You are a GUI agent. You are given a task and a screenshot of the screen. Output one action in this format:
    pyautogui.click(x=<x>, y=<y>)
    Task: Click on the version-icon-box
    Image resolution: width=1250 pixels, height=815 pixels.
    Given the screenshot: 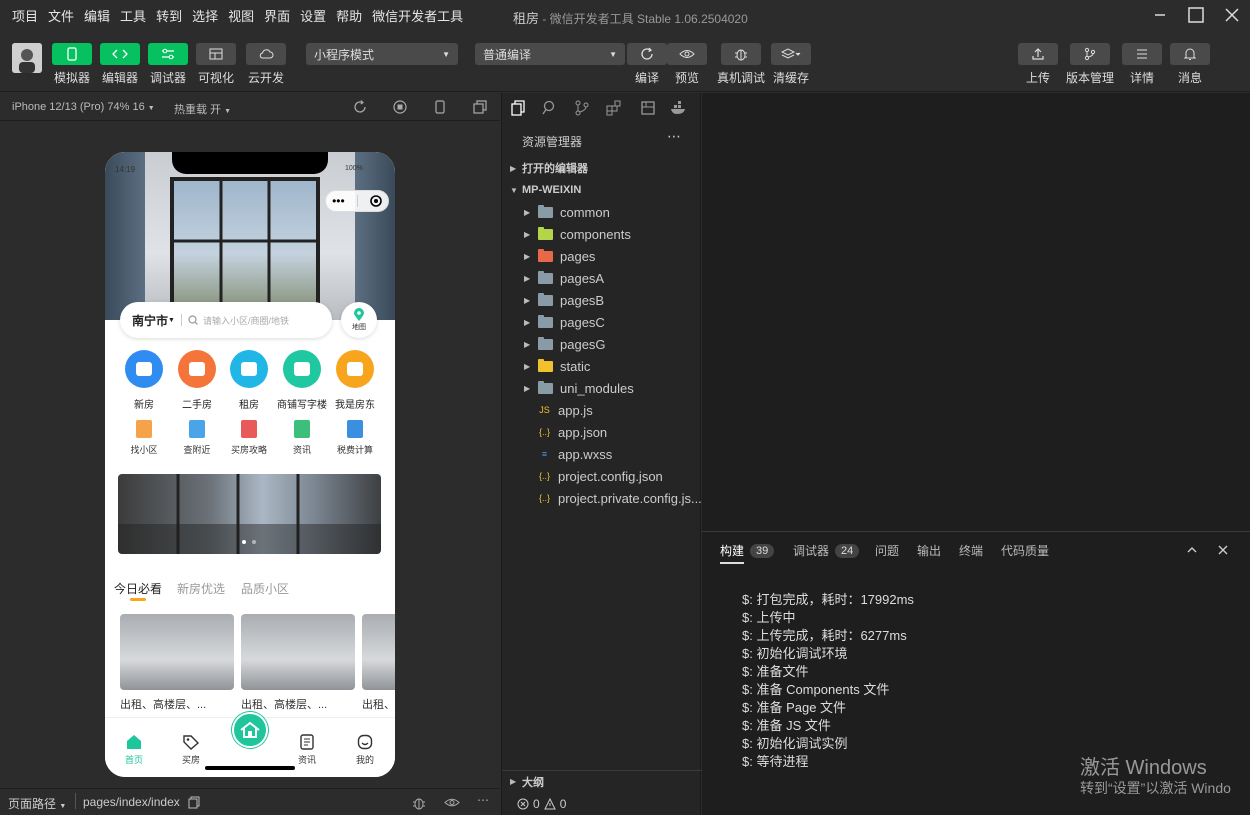 What is the action you would take?
    pyautogui.click(x=1090, y=54)
    